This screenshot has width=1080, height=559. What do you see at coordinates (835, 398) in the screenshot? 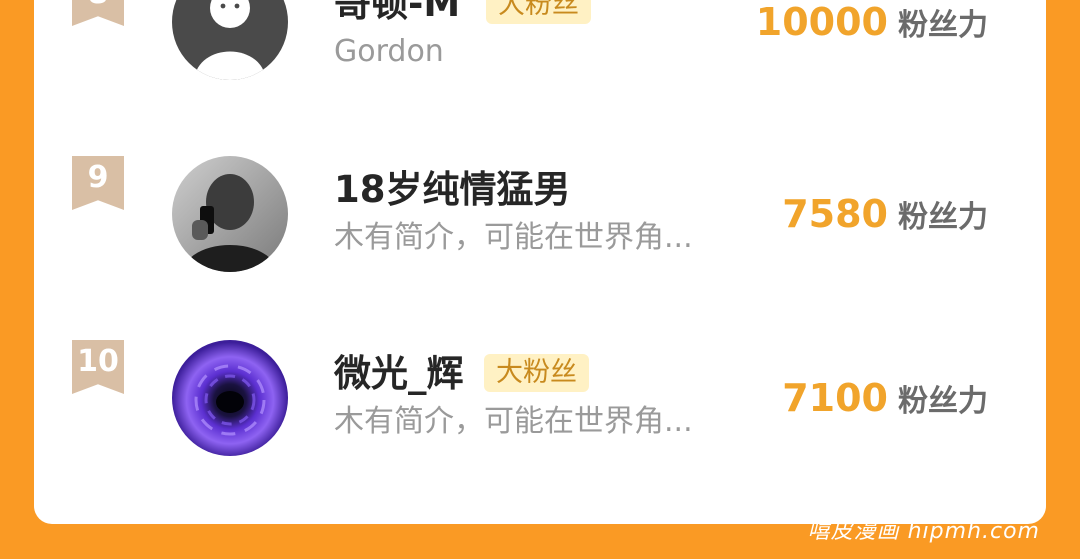
I see `fan-power-value: 7100` at bounding box center [835, 398].